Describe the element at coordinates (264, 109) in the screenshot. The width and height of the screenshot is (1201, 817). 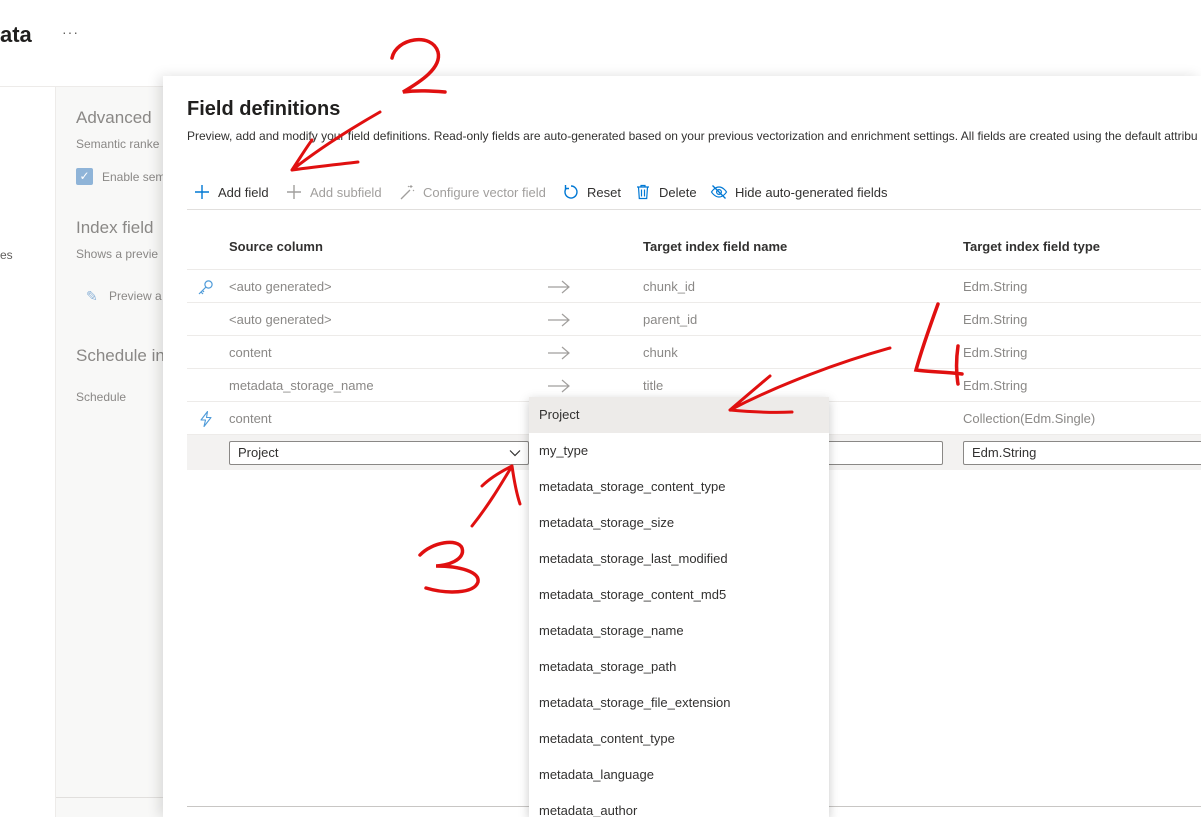
I see `panel-title: Field definitions` at that location.